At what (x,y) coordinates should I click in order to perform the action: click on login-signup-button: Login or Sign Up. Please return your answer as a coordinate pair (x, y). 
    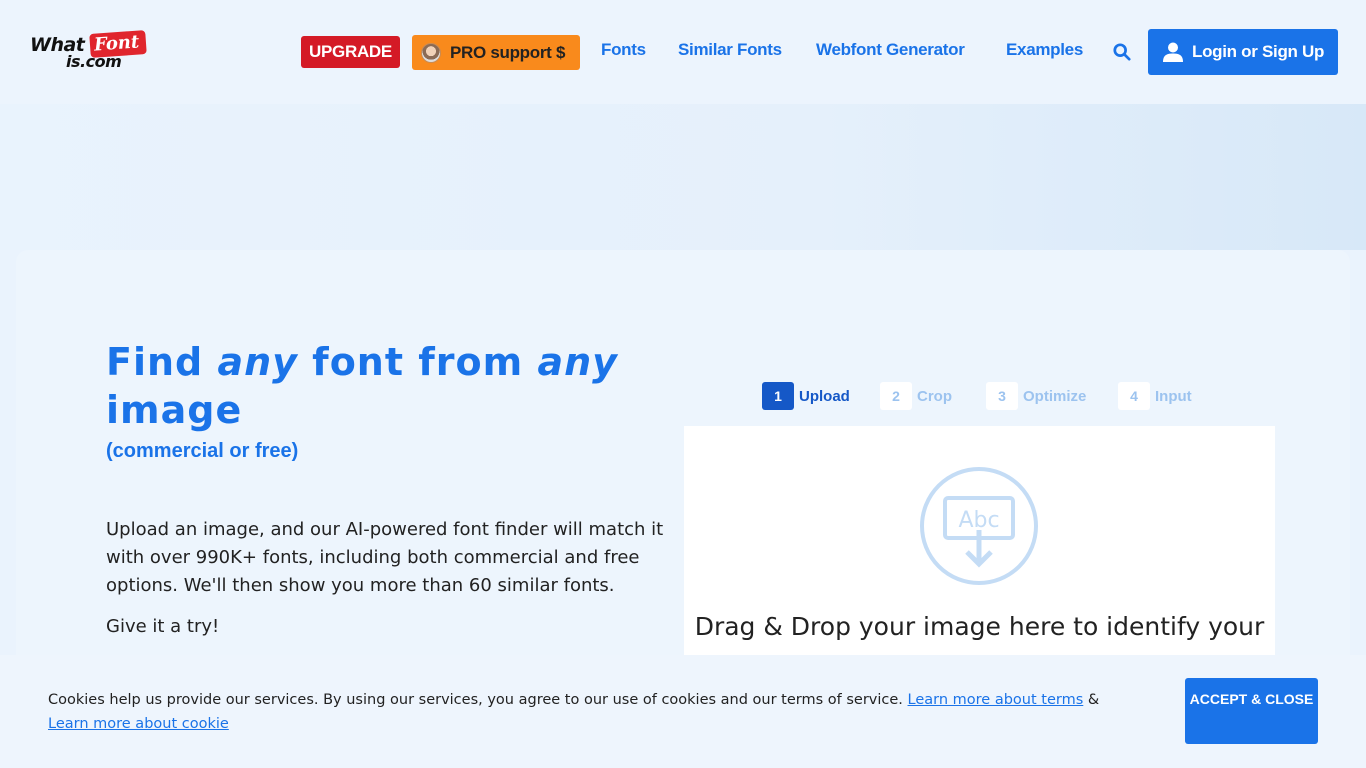
    Looking at the image, I should click on (1243, 52).